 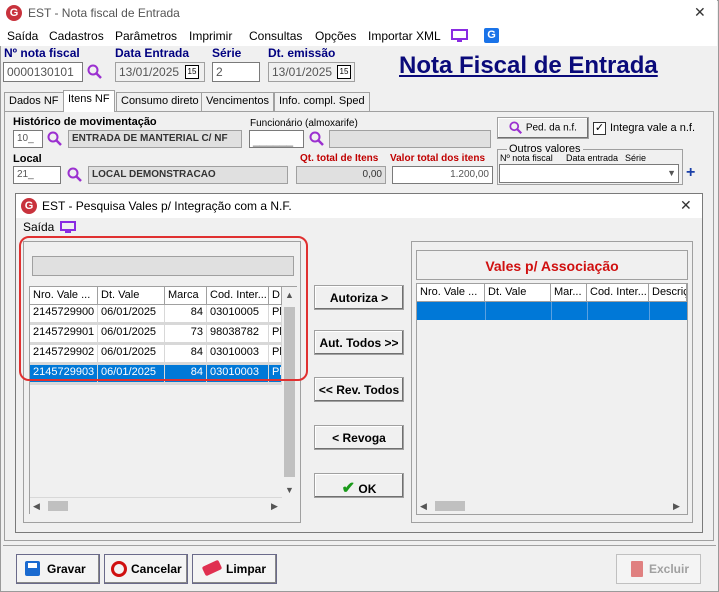 I want to click on menu-opcoes: Opções, so click(x=335, y=36).